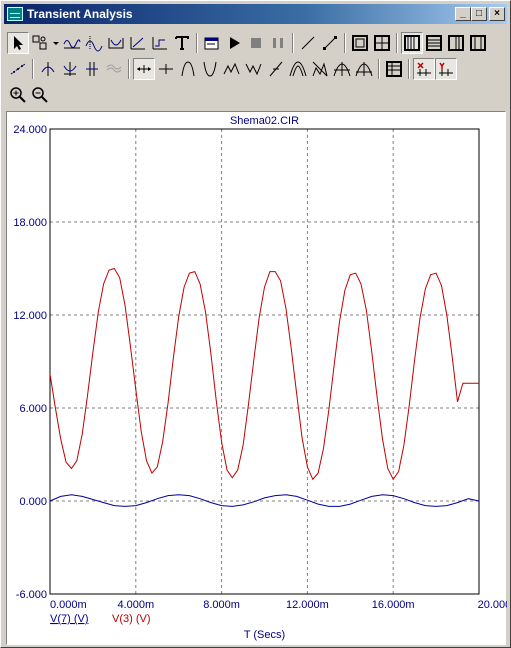 This screenshot has height=648, width=511. I want to click on pause-icon, so click(278, 43).